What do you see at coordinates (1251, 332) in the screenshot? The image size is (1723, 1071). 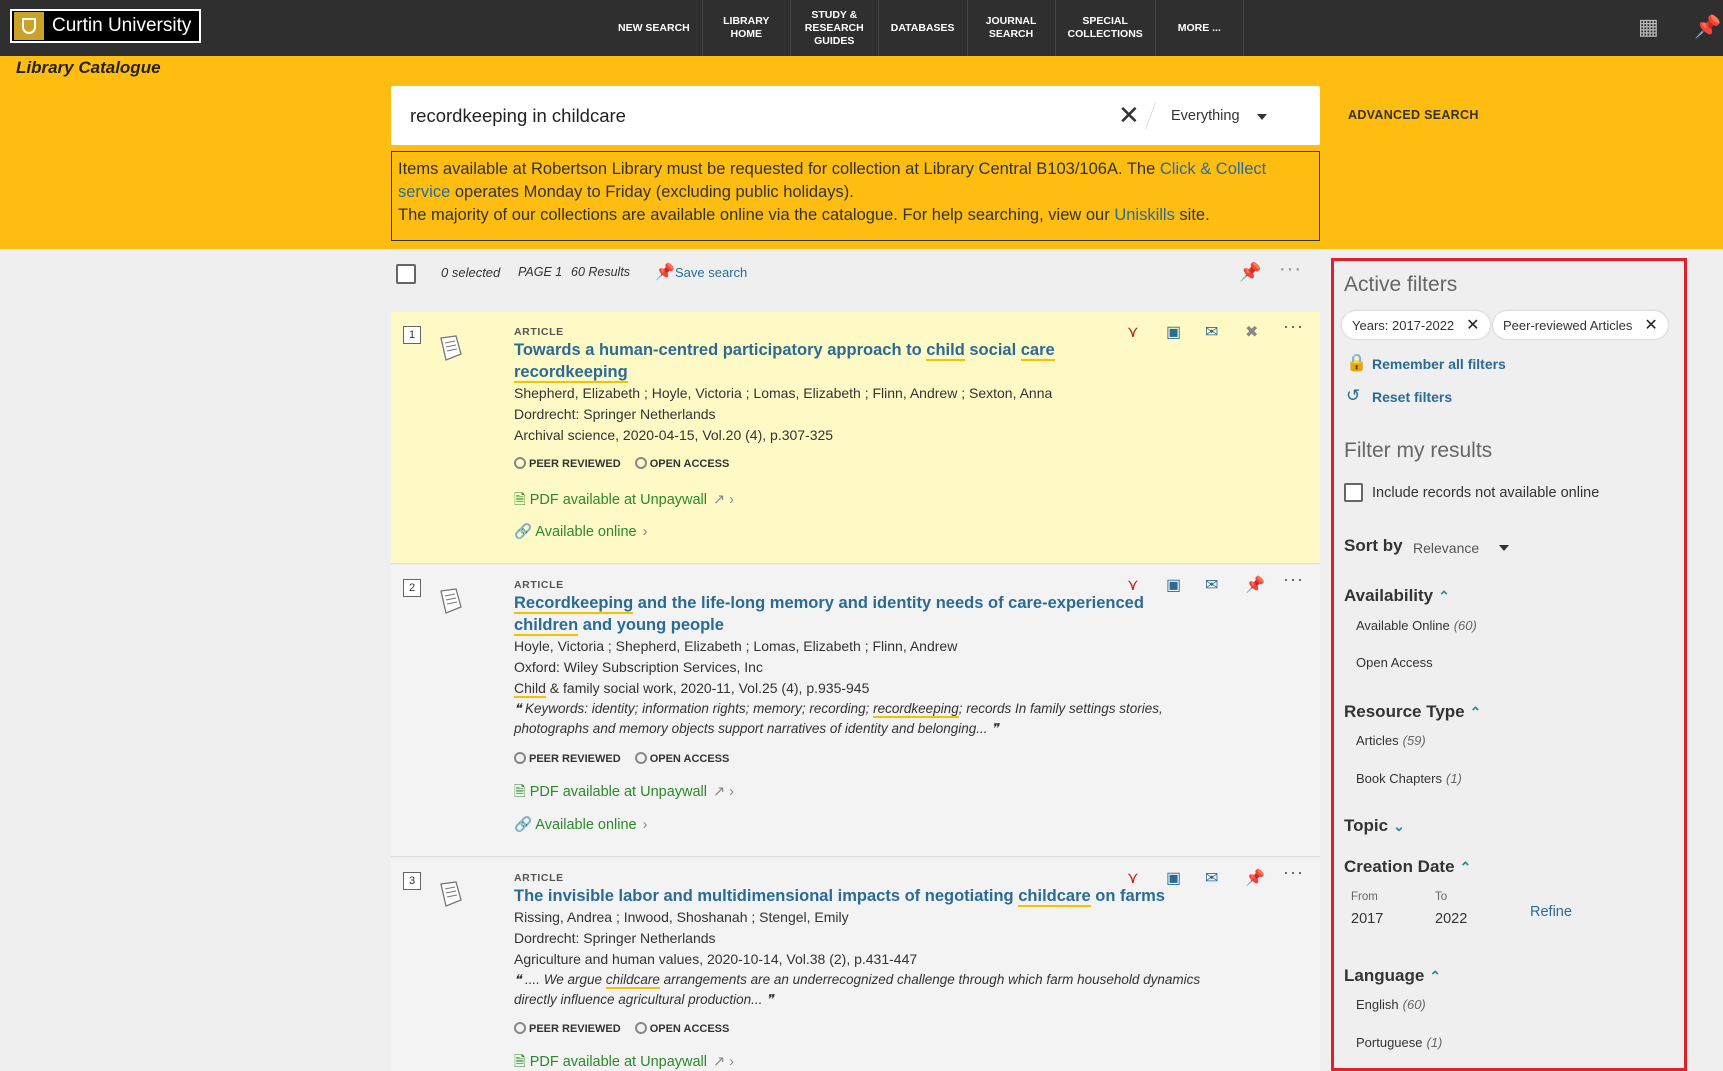 I see `unpin-icon: ✖` at bounding box center [1251, 332].